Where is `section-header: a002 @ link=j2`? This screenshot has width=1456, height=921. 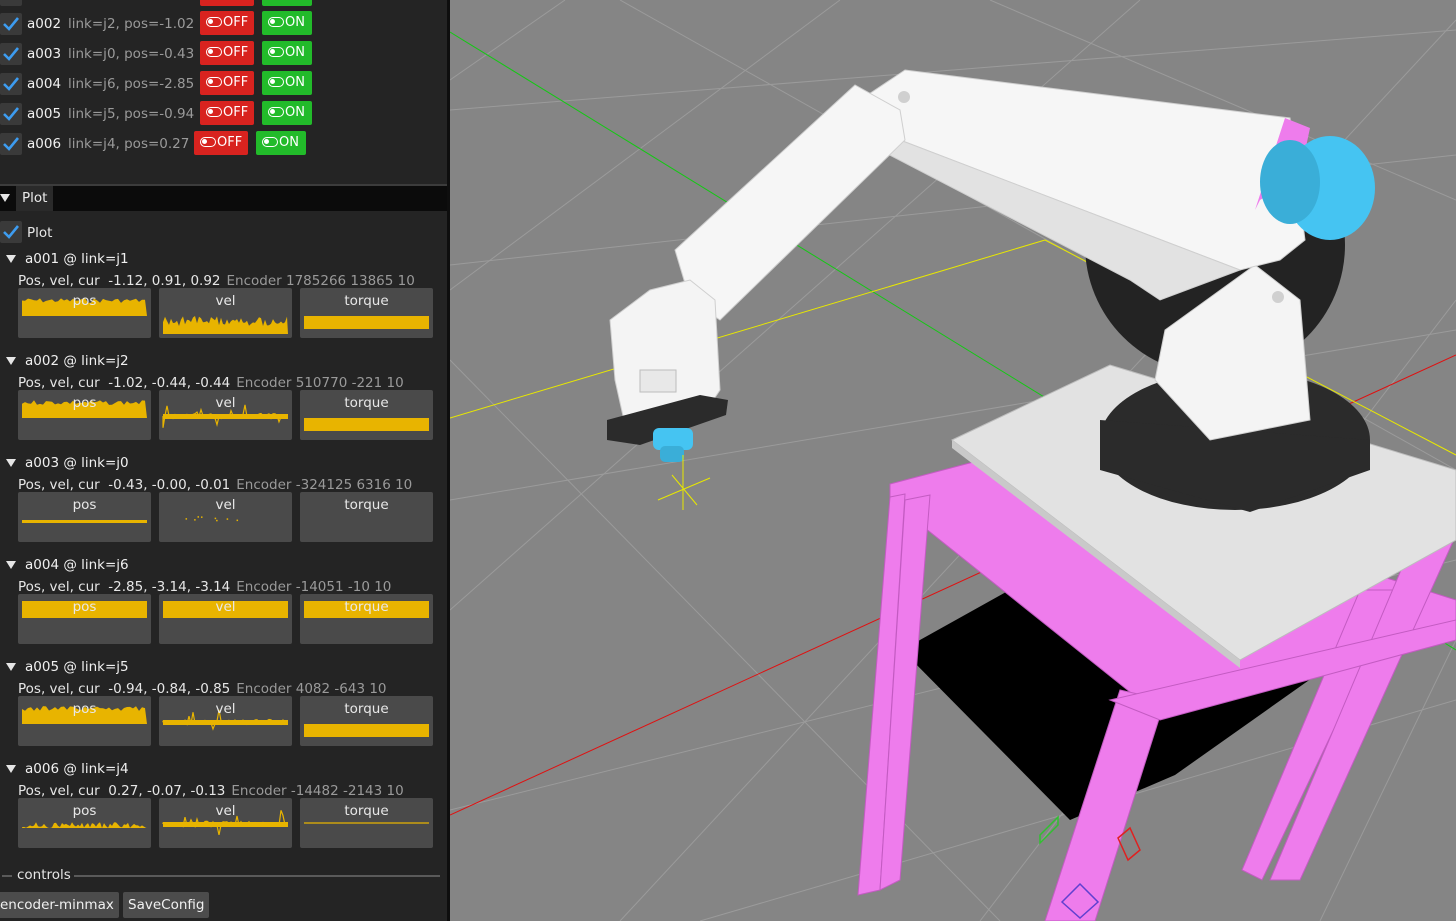
section-header: a002 @ link=j2 is located at coordinates (150, 362).